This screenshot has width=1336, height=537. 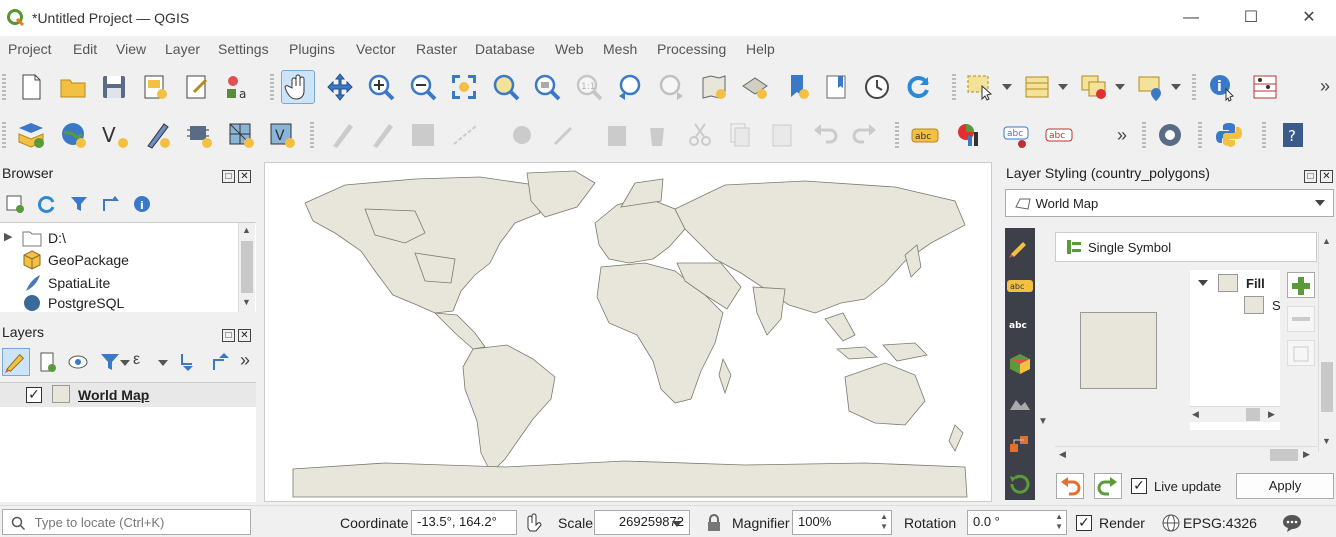 What do you see at coordinates (617, 135) in the screenshot?
I see `delete-selected-icon` at bounding box center [617, 135].